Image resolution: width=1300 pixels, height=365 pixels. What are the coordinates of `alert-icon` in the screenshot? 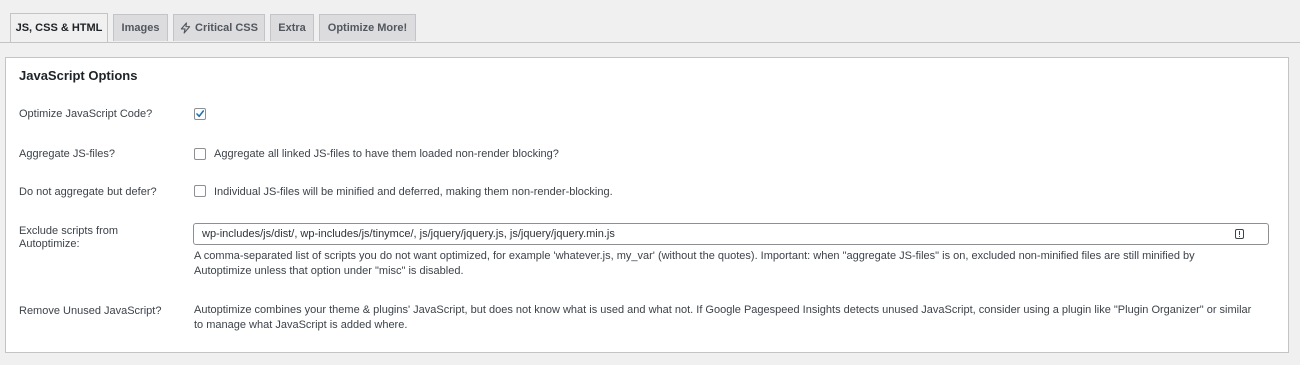 It's located at (1239, 234).